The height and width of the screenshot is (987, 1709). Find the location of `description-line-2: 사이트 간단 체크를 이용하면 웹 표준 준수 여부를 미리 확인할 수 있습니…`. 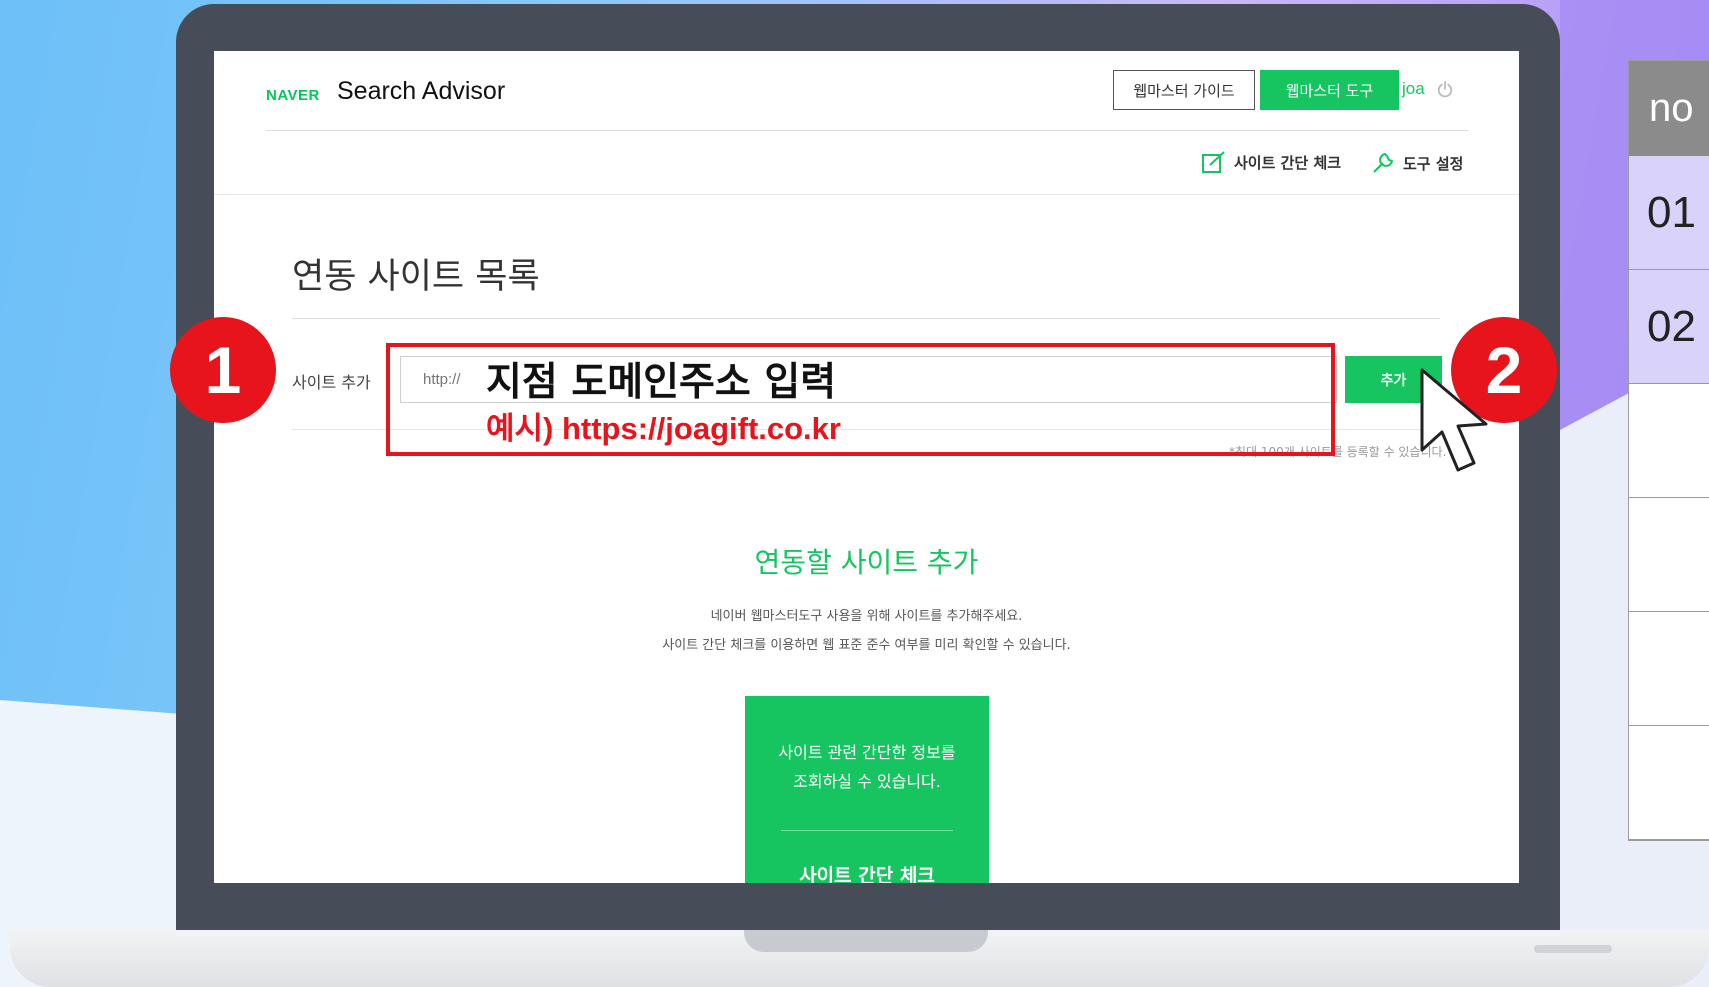

description-line-2: 사이트 간단 체크를 이용하면 웹 표준 준수 여부를 미리 확인할 수 있습니… is located at coordinates (866, 645).